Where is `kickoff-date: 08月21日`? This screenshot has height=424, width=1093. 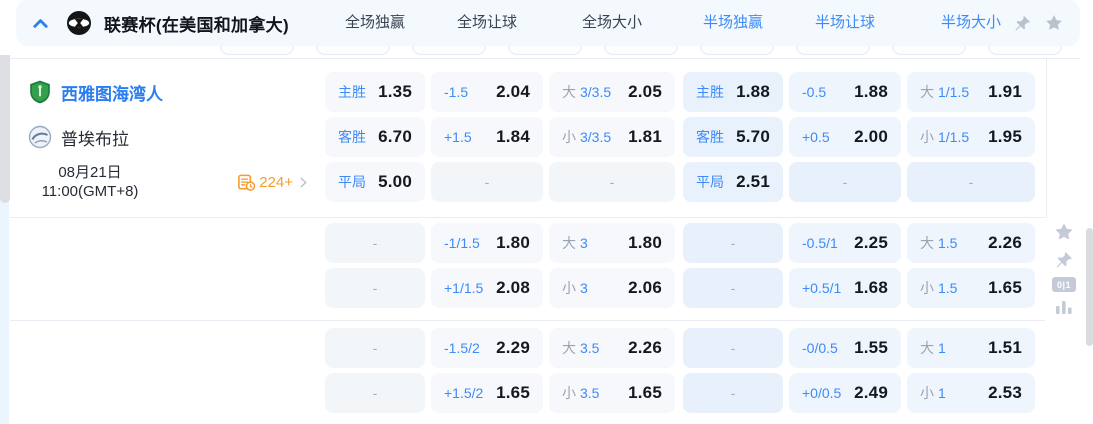 kickoff-date: 08月21日 is located at coordinates (90, 172).